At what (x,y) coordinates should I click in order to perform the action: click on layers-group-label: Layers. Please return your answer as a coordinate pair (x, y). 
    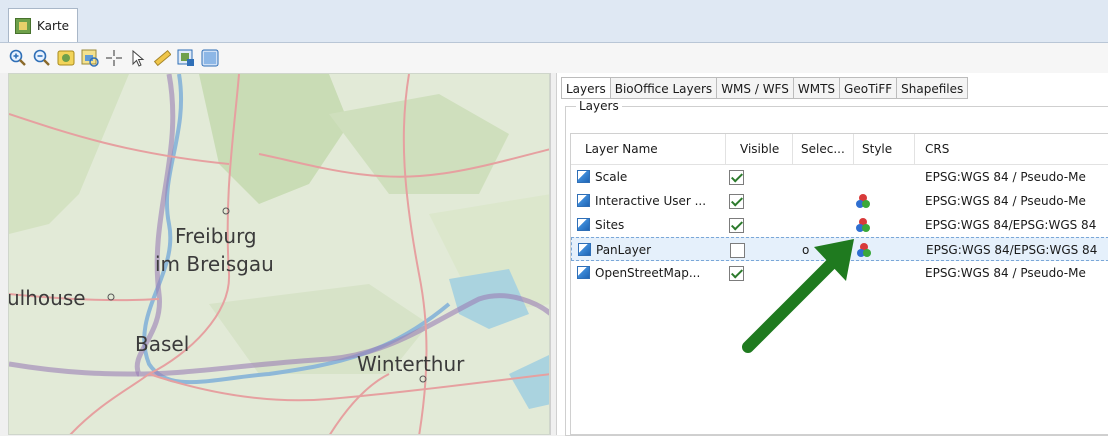
    Looking at the image, I should click on (599, 106).